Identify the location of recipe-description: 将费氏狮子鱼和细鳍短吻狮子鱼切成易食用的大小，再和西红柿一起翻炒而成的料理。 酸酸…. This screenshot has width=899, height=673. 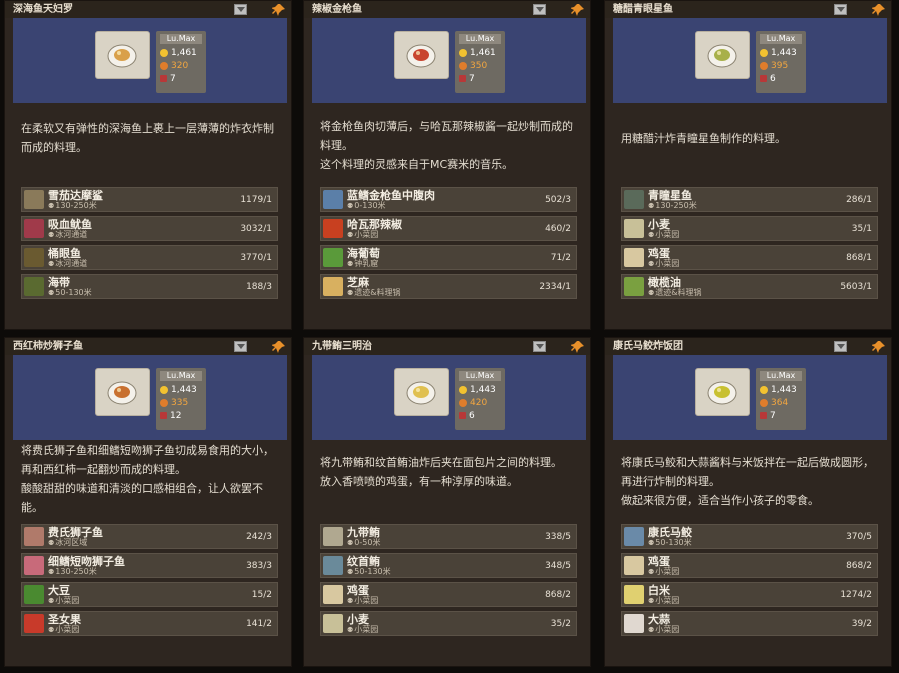
(149, 479).